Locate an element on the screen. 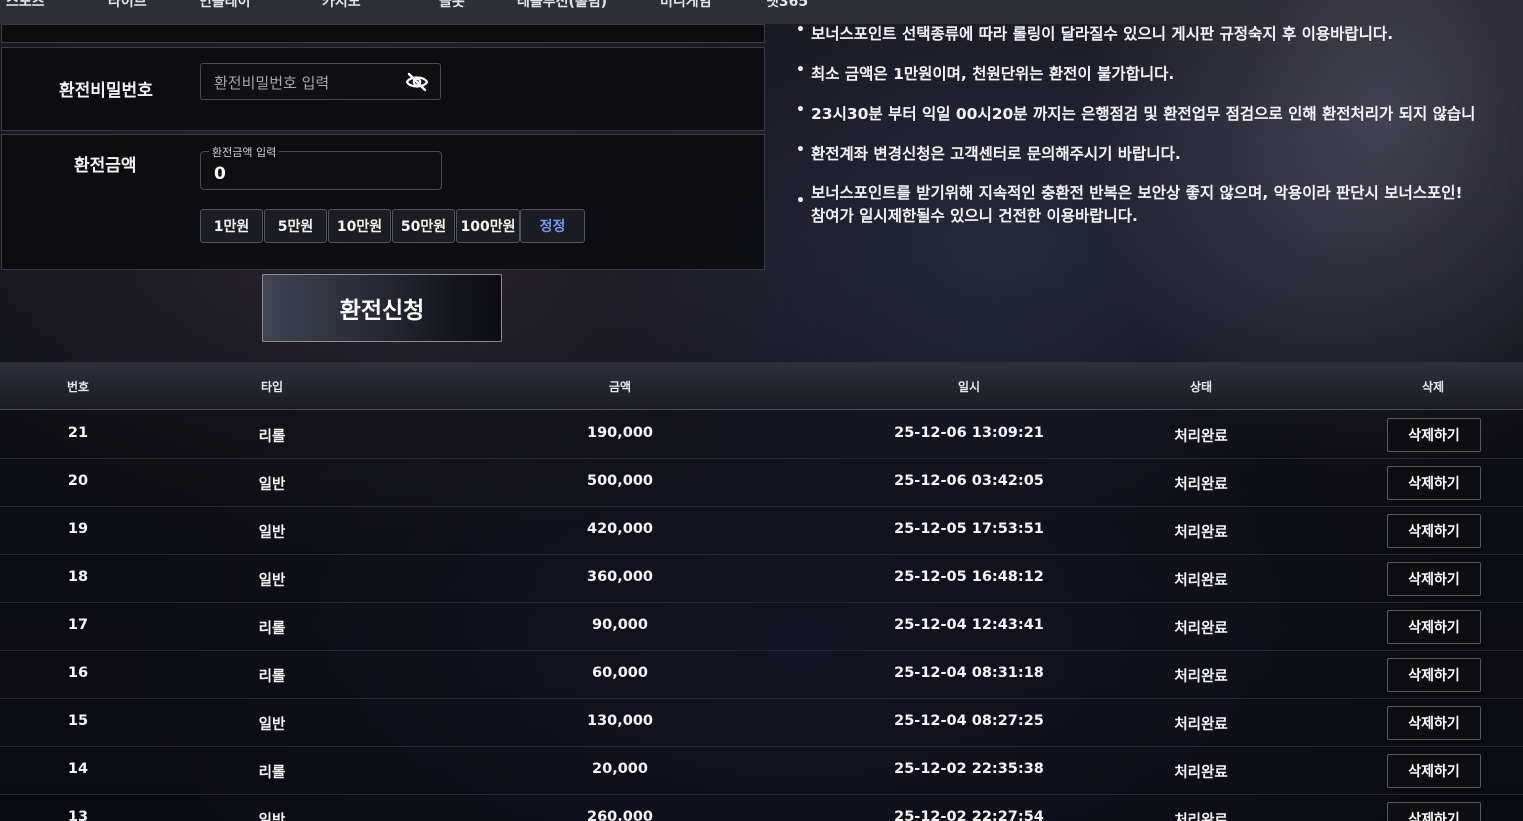 The image size is (1523, 821). nav-item-slot: 슬롯 is located at coordinates (452, 5).